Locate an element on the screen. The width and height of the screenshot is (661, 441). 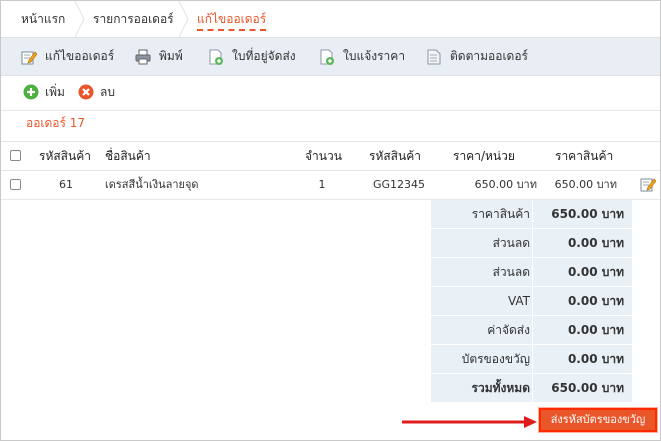
summary-row-gift-card: บัตรของขวัญ 0.00 บาท is located at coordinates (531, 359).